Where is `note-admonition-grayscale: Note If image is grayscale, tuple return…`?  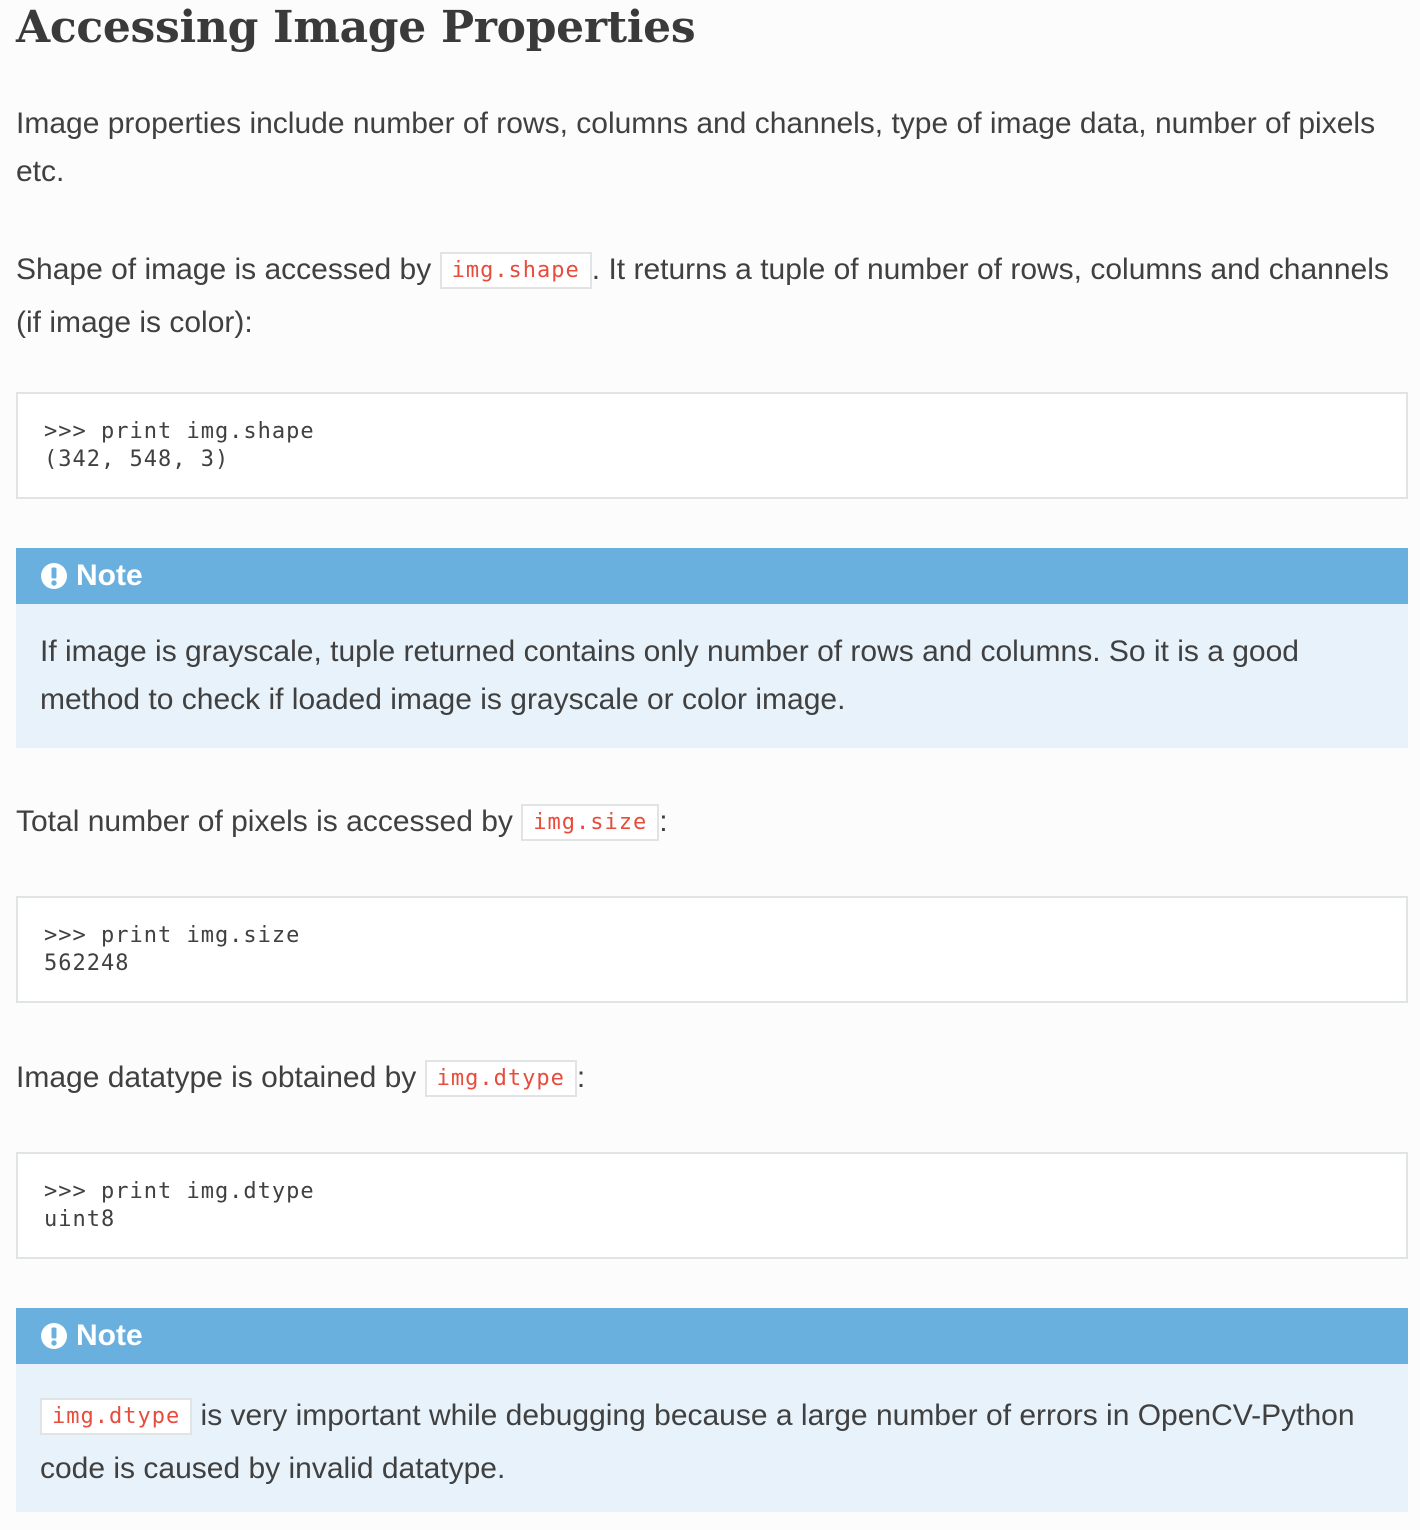 note-admonition-grayscale: Note If image is grayscale, tuple return… is located at coordinates (712, 648).